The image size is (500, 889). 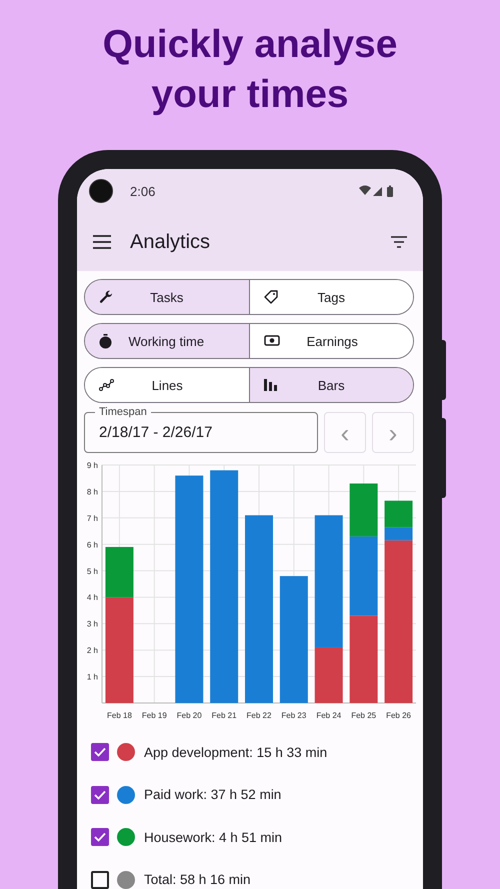 I want to click on headline: Quickly analyse your times, so click(x=250, y=70).